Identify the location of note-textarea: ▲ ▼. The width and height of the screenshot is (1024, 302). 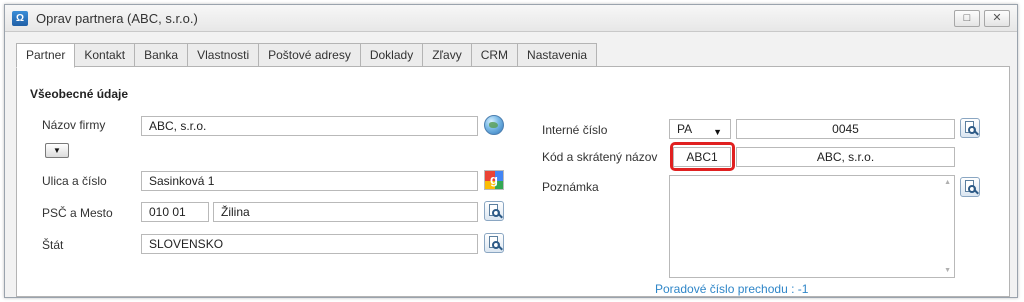
(812, 226).